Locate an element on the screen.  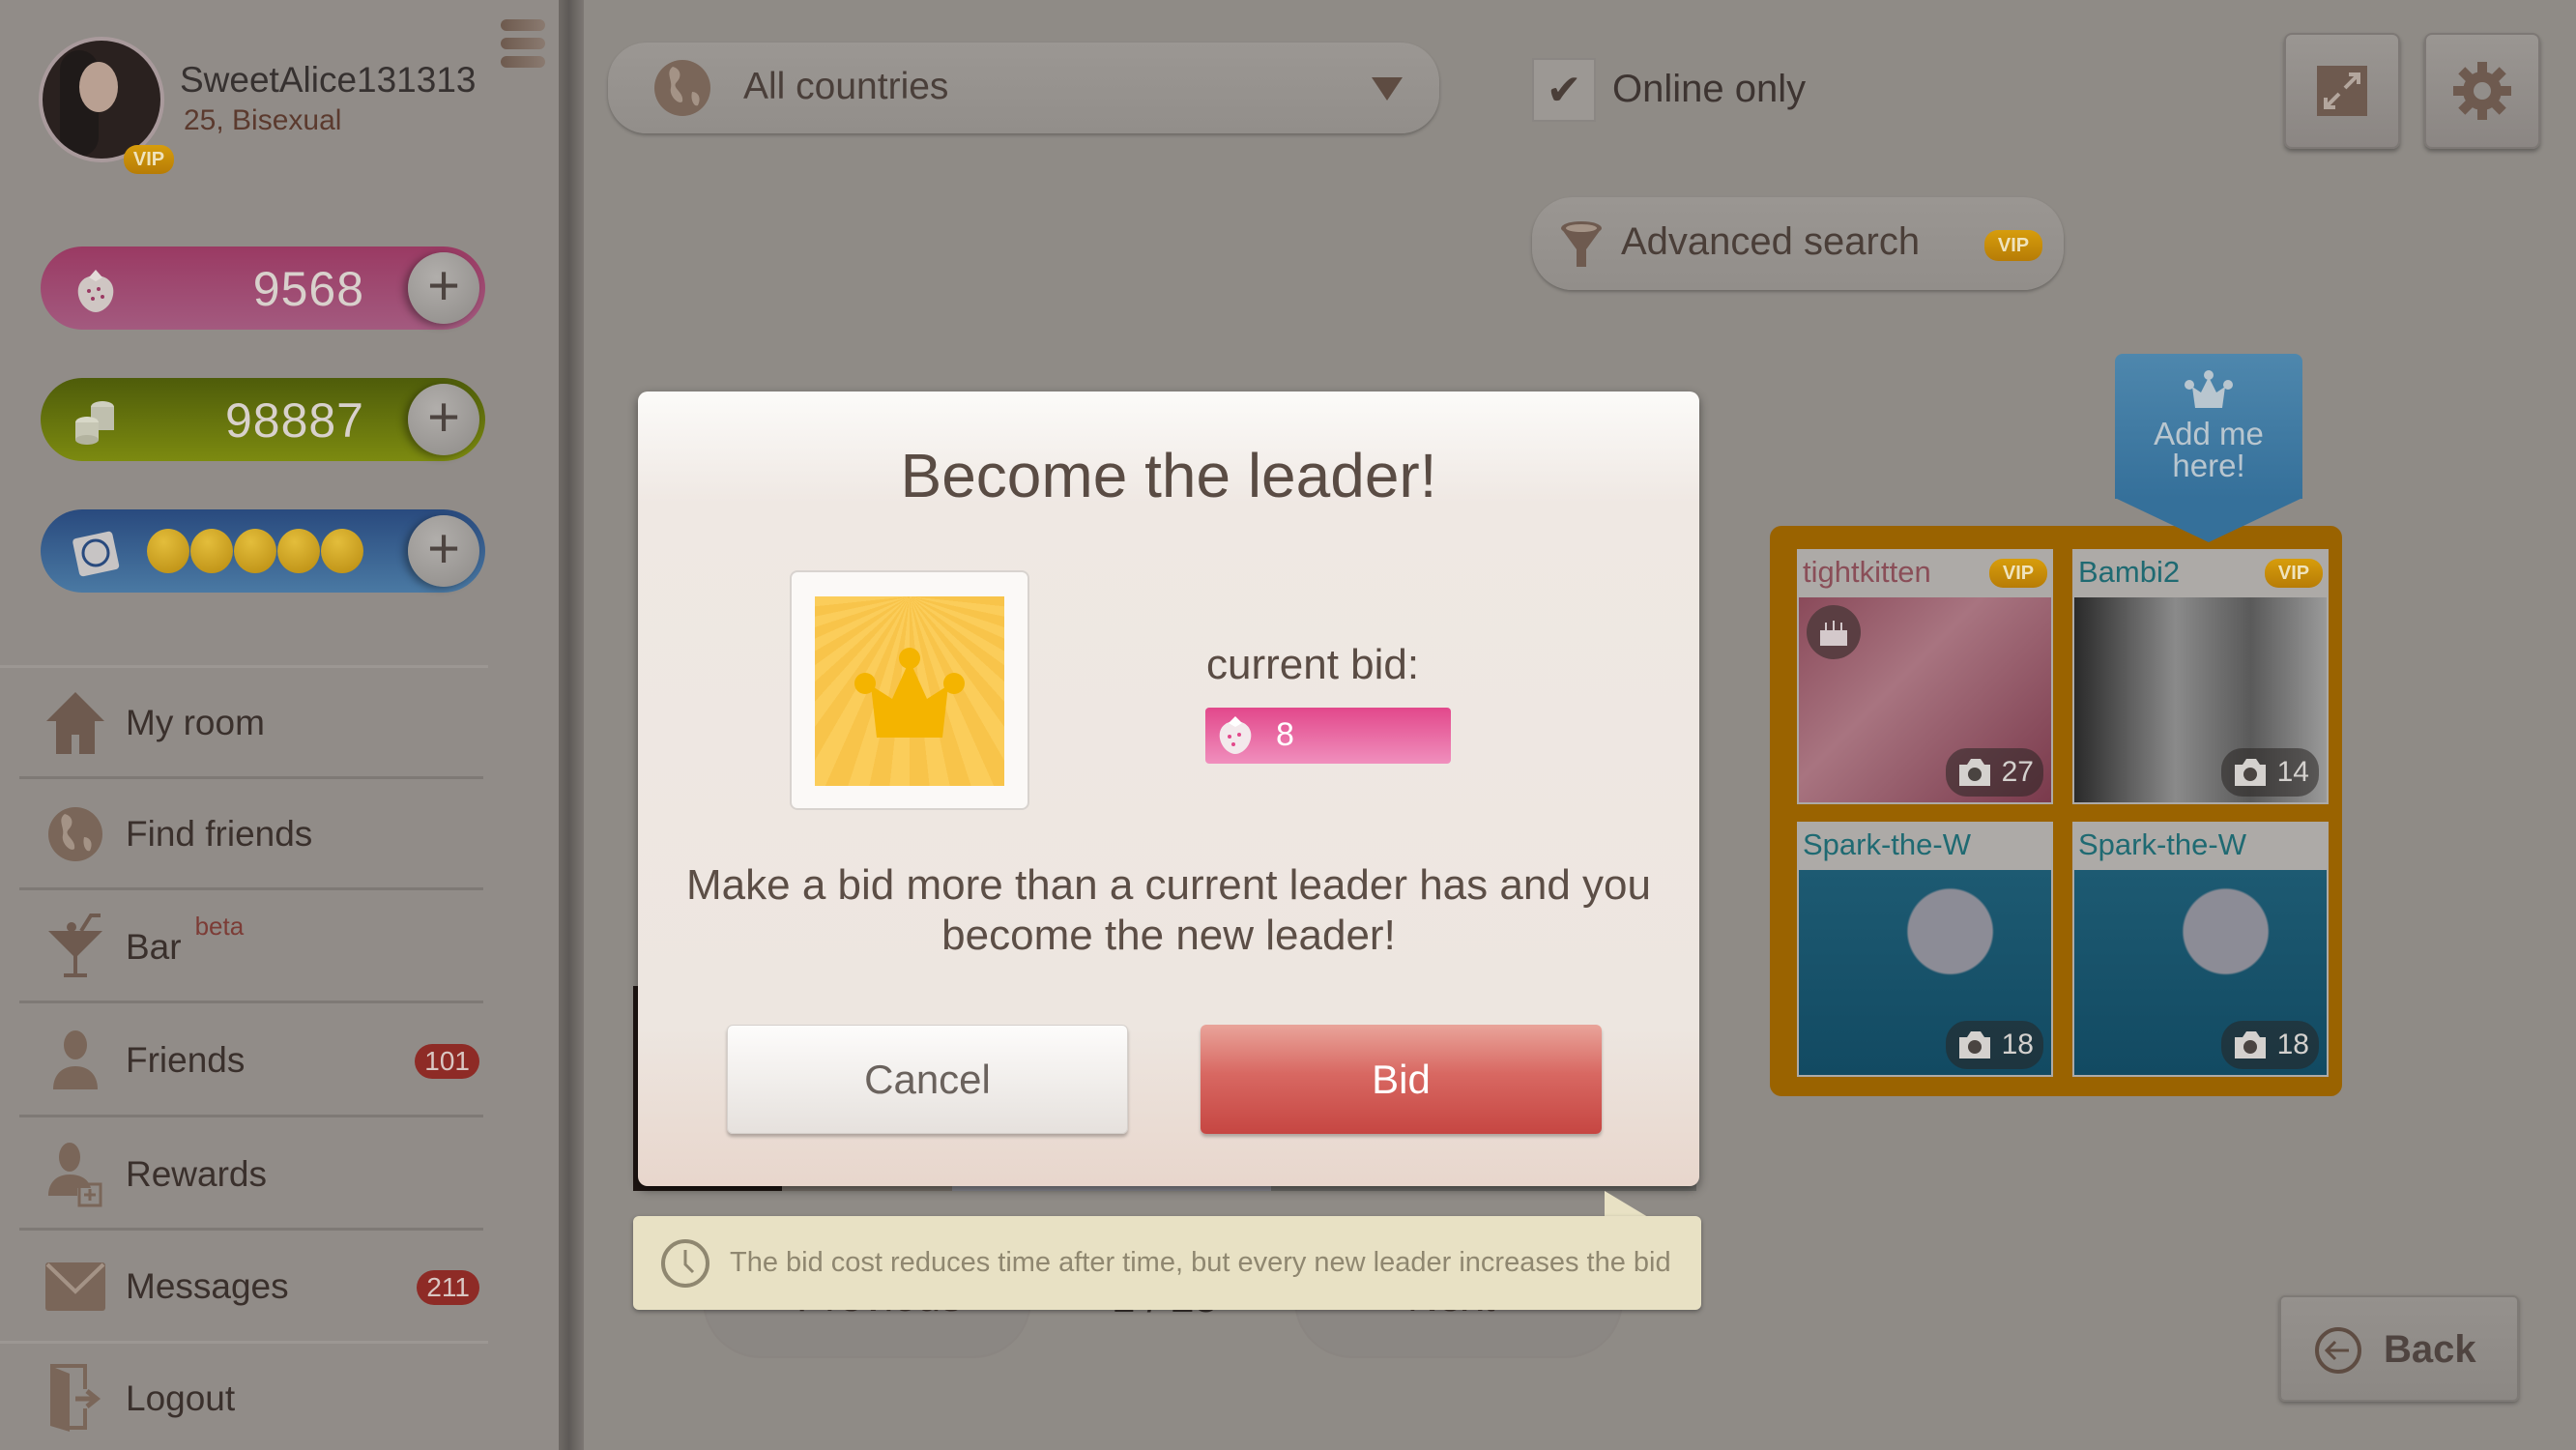
avatar is located at coordinates (101, 100).